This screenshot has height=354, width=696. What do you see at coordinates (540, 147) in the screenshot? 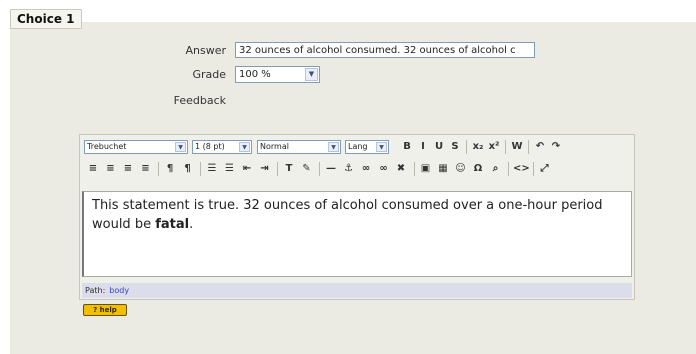
I see `undo-button: ↶` at bounding box center [540, 147].